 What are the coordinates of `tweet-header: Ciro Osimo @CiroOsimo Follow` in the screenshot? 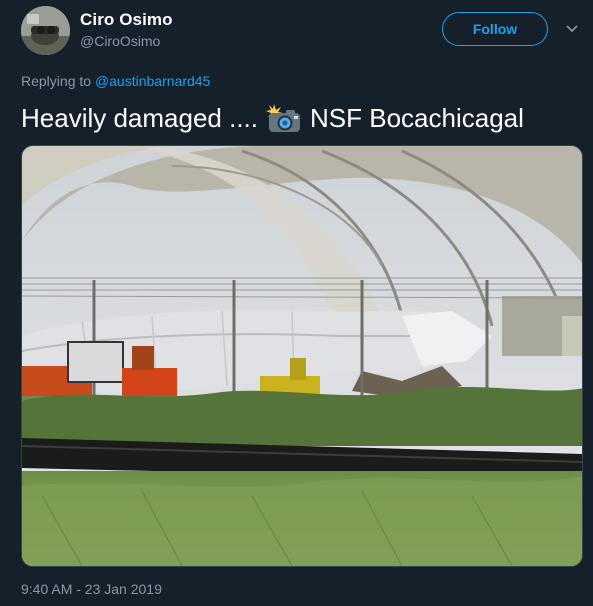 It's located at (296, 35).